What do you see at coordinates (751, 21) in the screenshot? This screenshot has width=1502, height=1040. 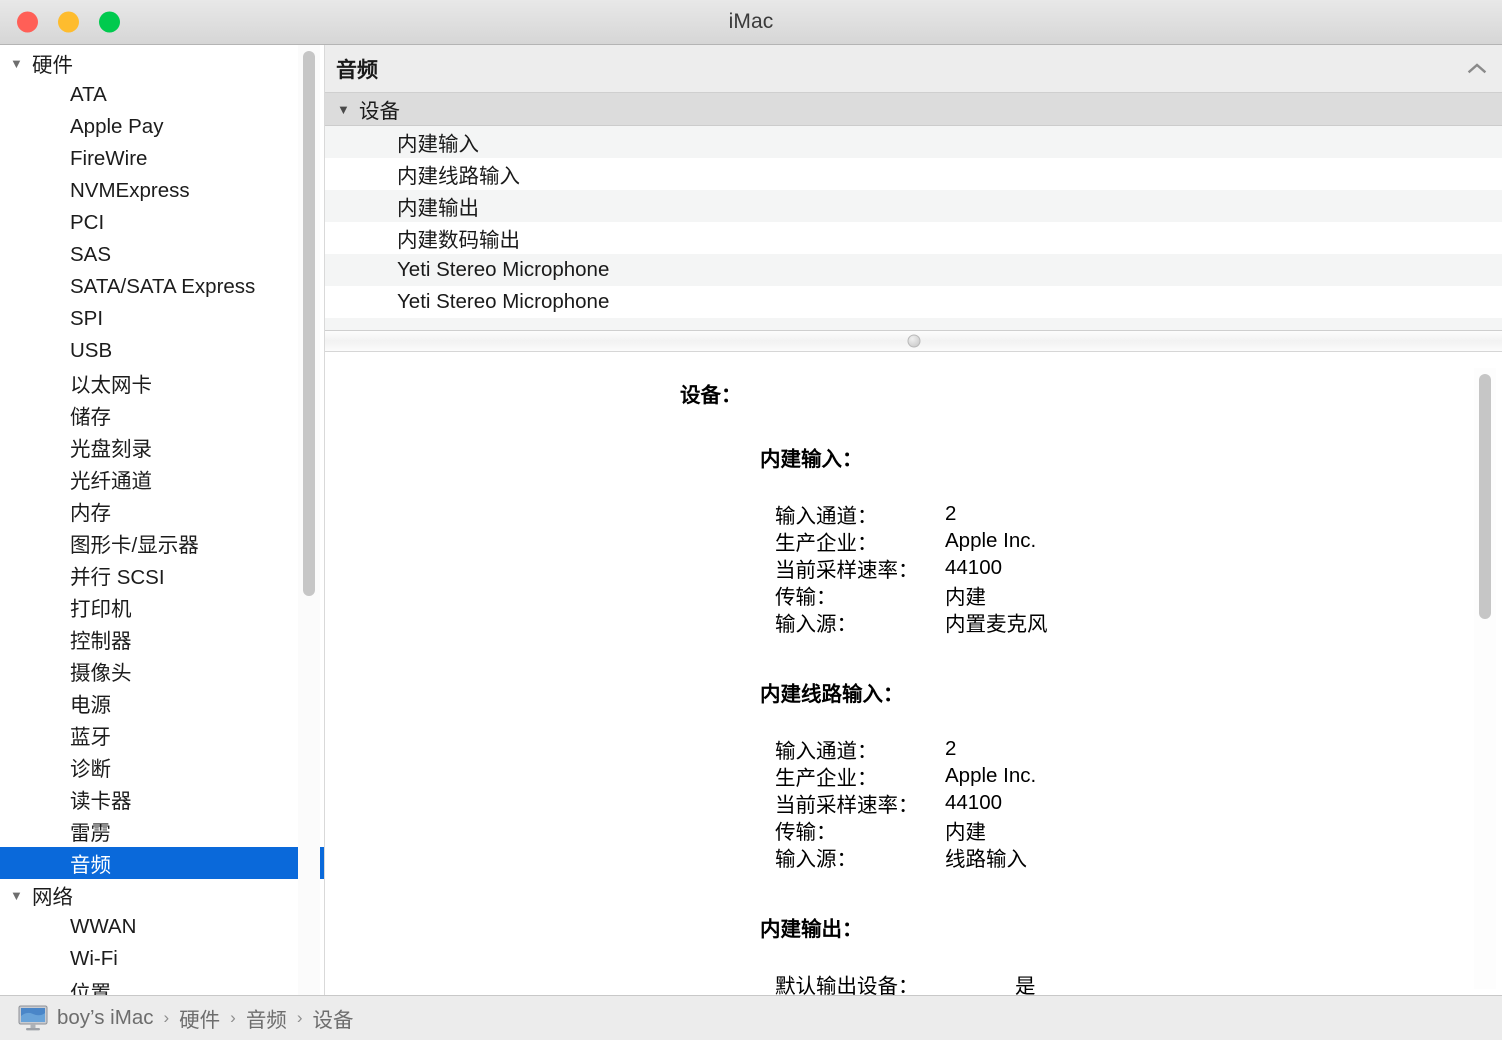 I see `window-title: iMac` at bounding box center [751, 21].